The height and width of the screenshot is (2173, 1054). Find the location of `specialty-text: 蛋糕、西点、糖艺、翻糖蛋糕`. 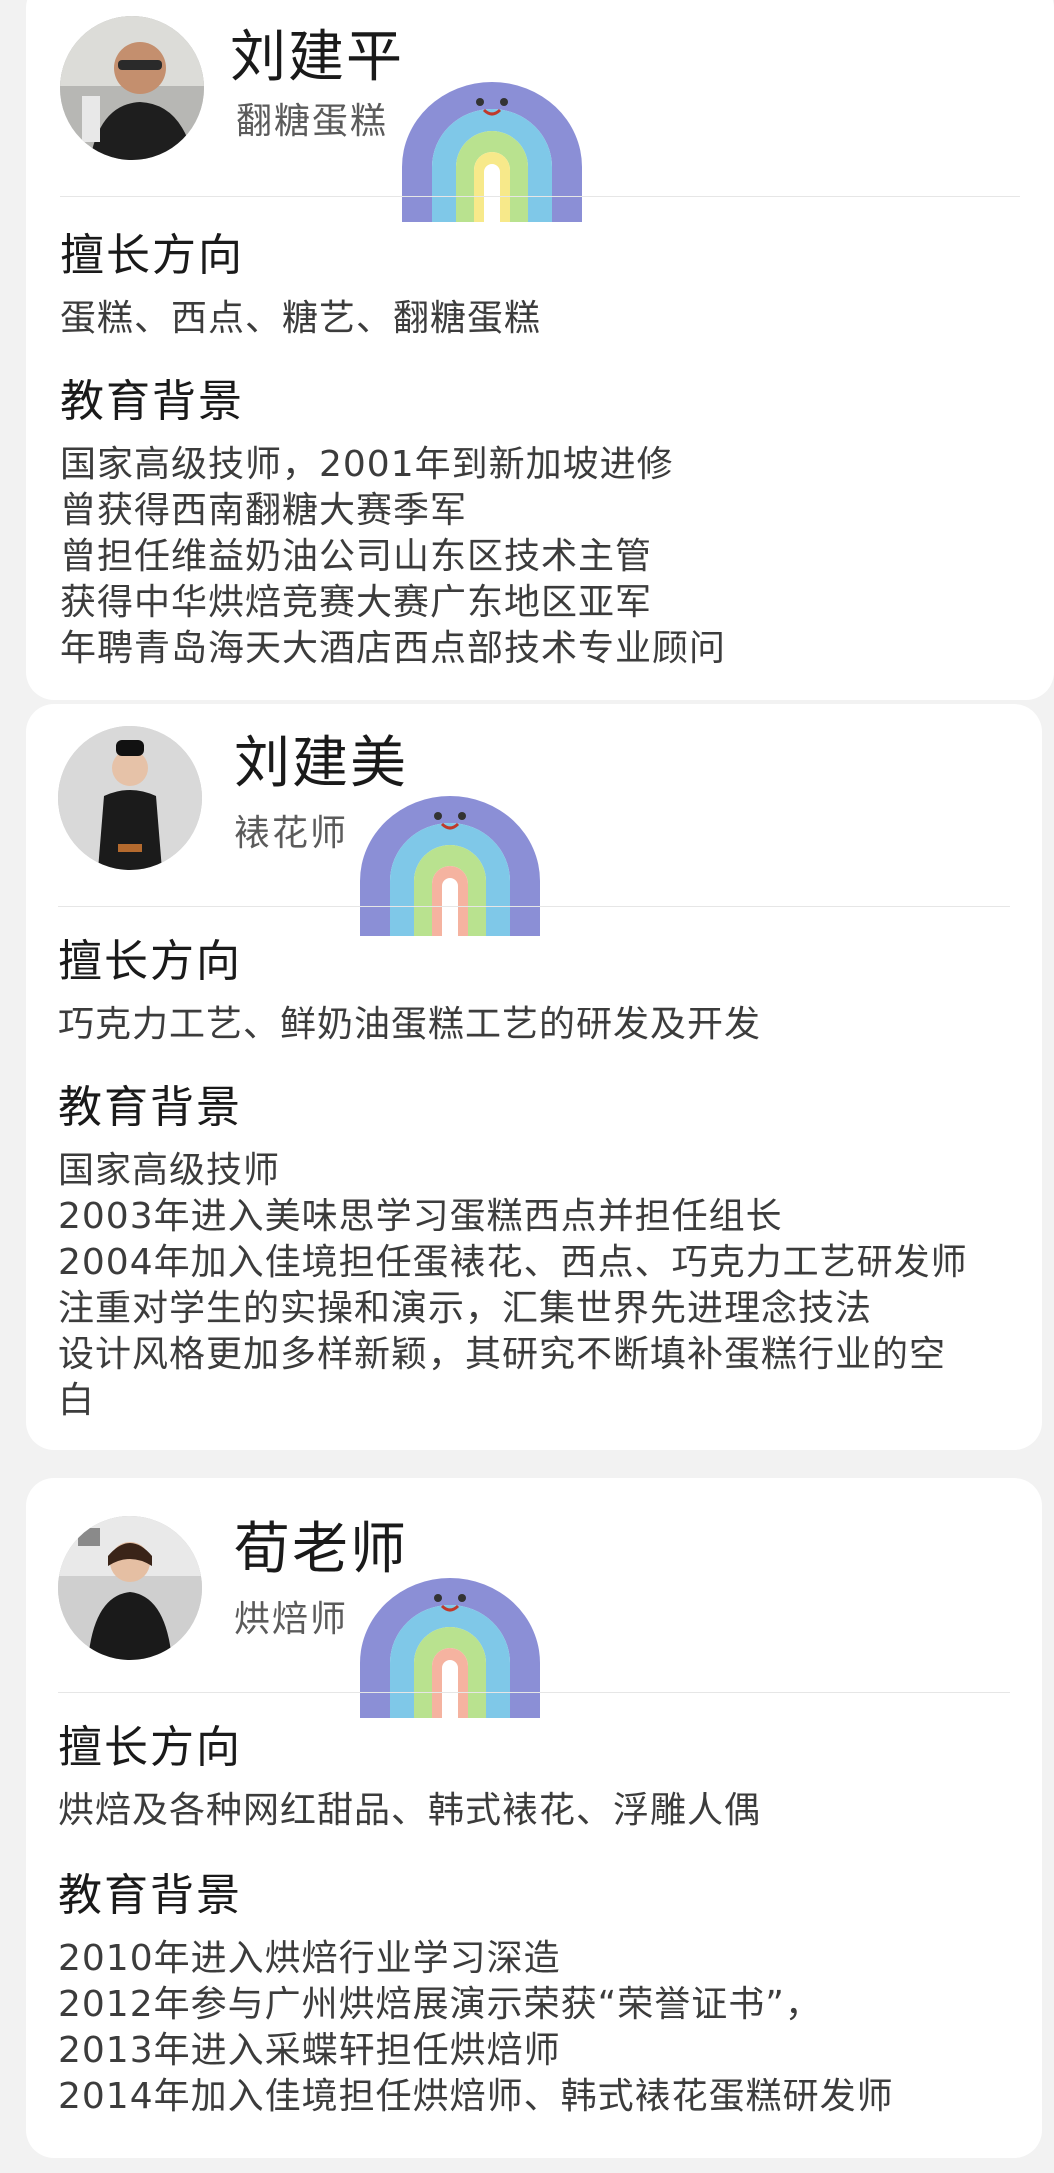

specialty-text: 蛋糕、西点、糖艺、翻糖蛋糕 is located at coordinates (301, 318).